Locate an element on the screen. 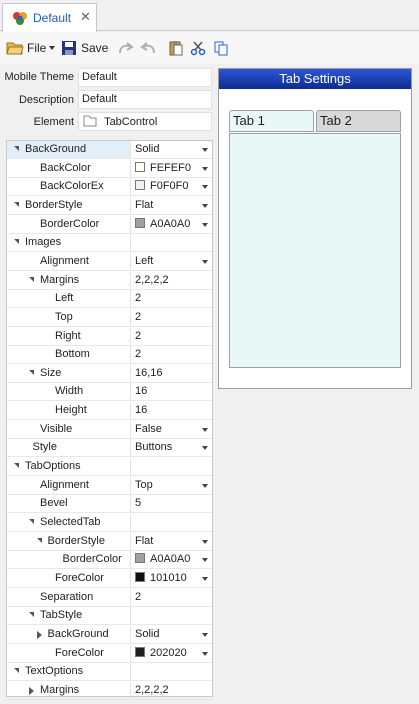 This screenshot has height=704, width=419. preview-tab-1: Tab 1 is located at coordinates (271, 121).